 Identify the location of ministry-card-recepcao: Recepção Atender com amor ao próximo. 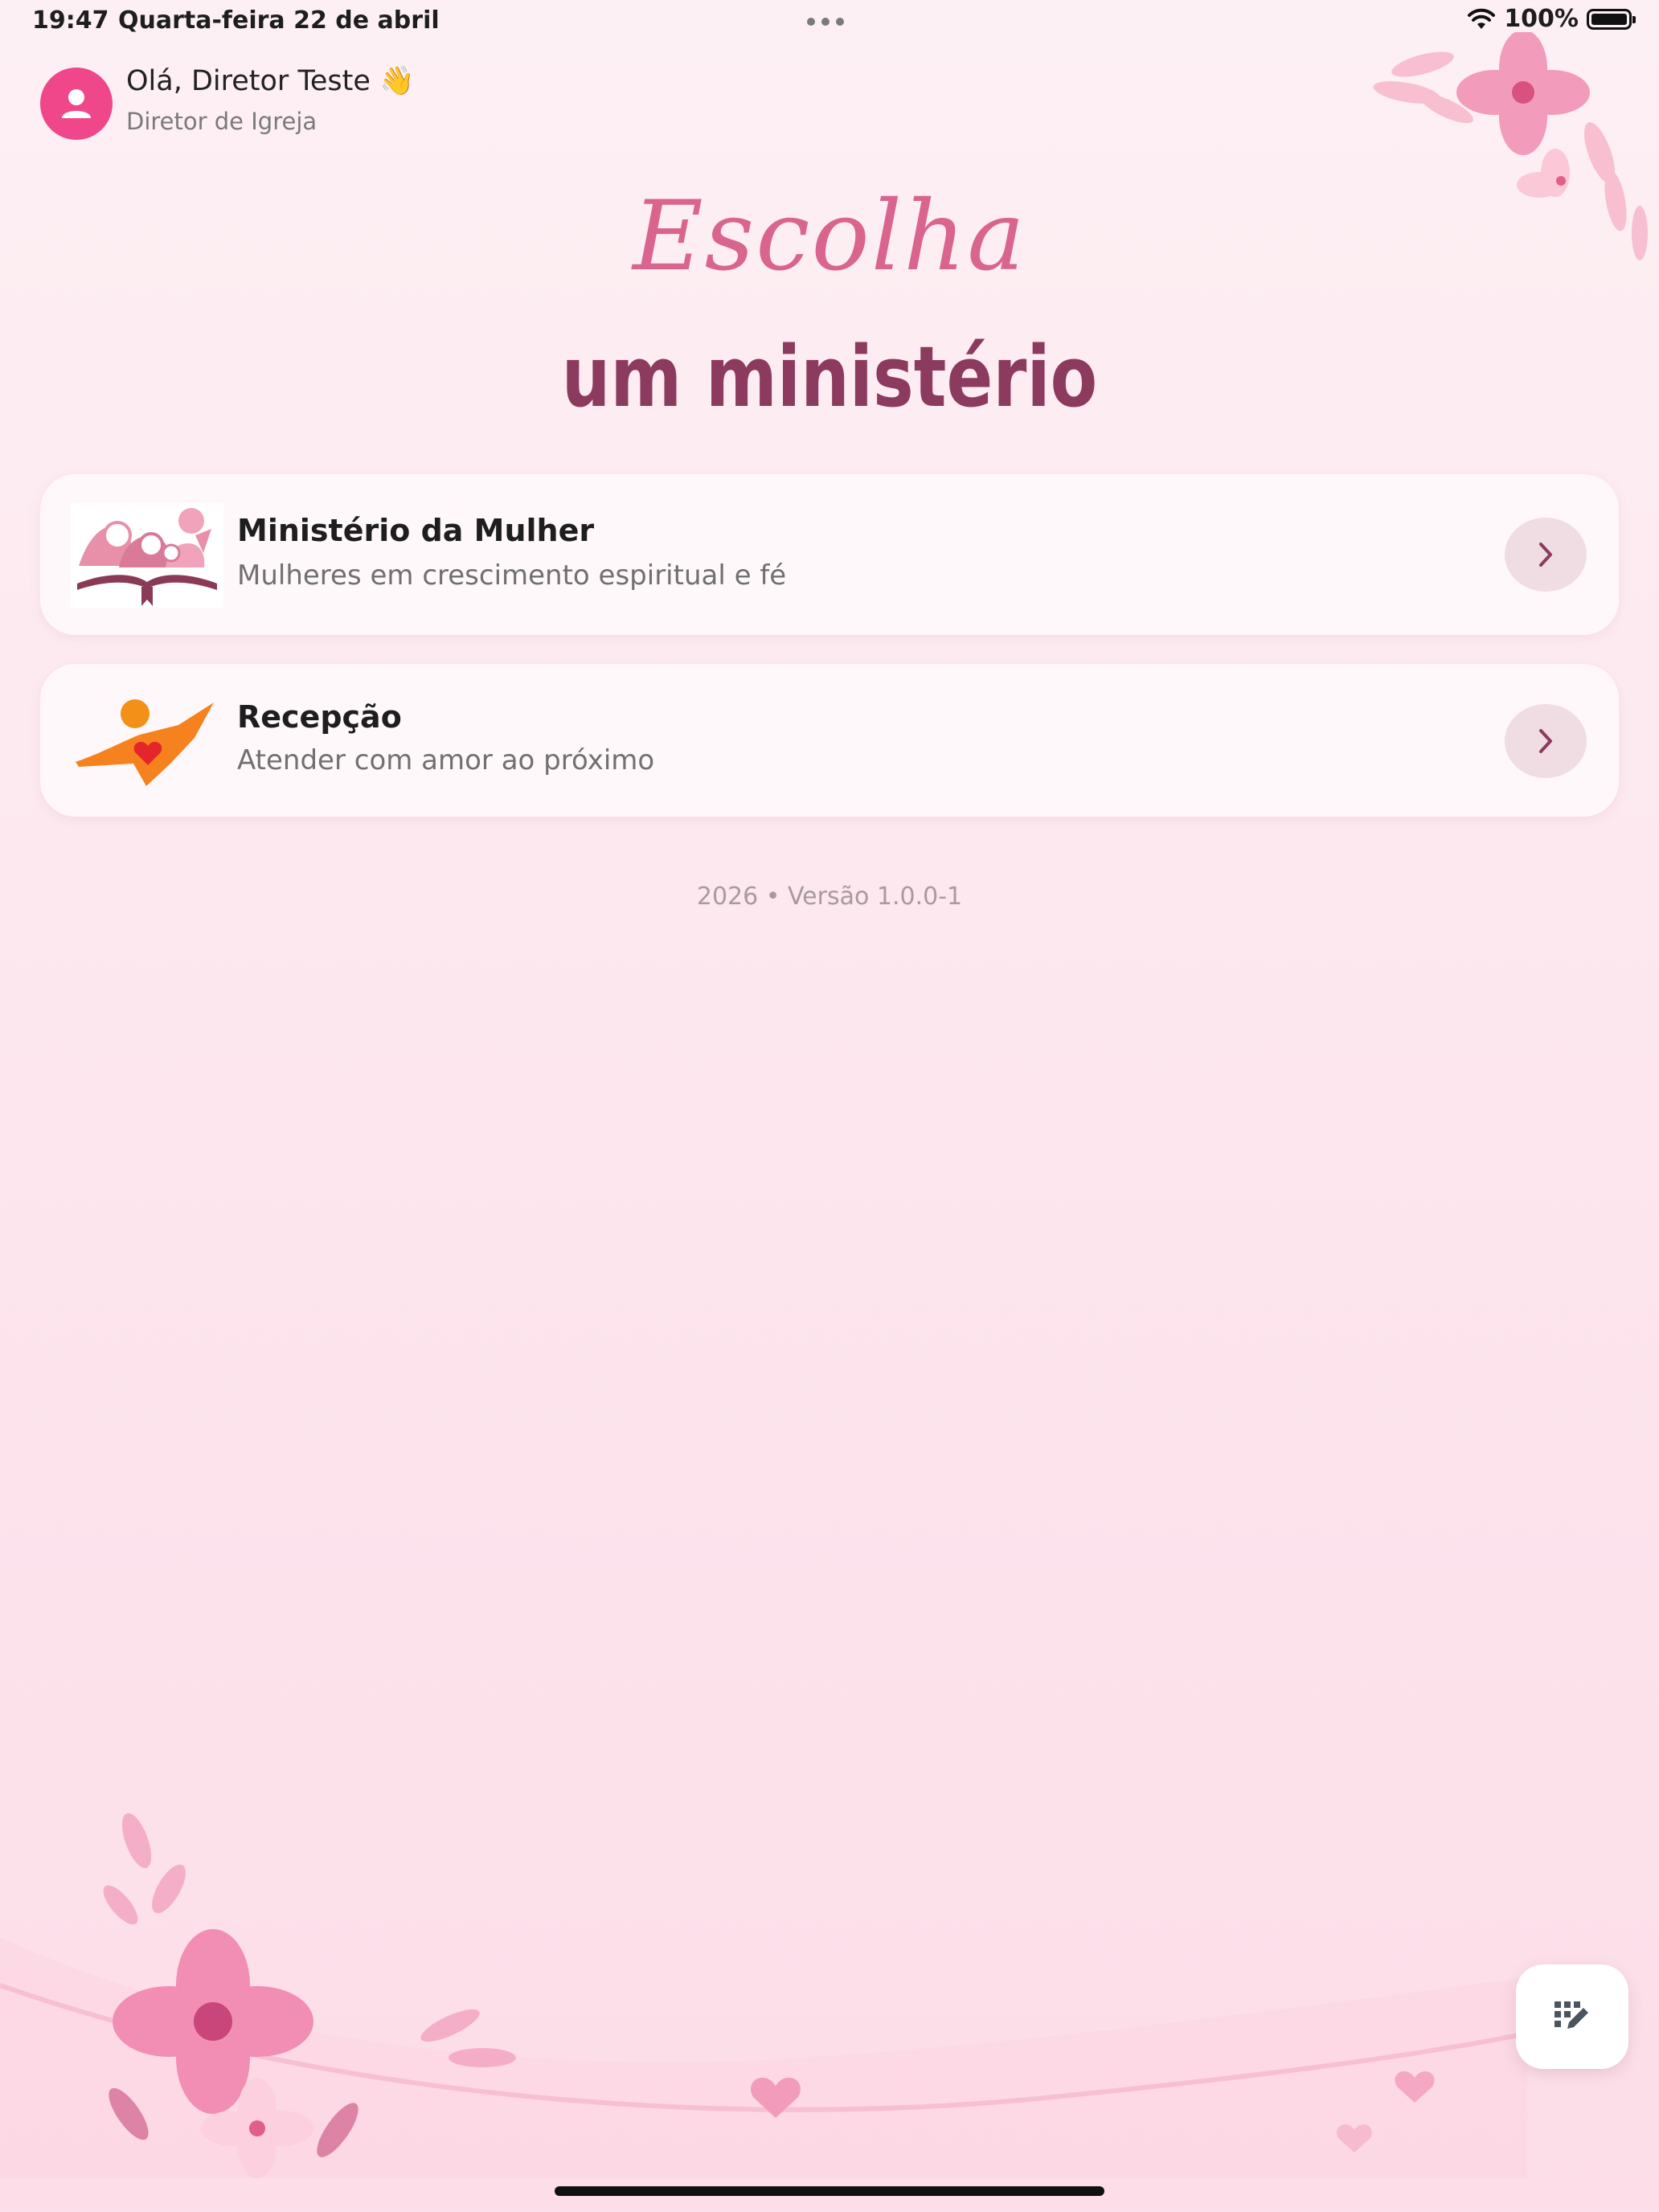
(829, 740).